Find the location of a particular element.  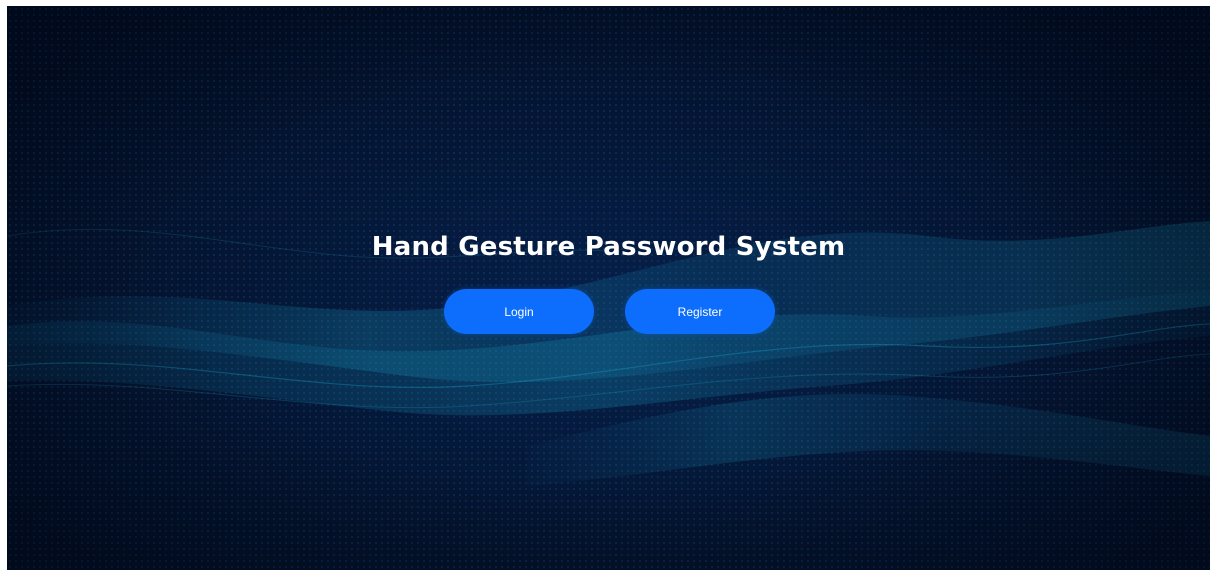

login-button: Login is located at coordinates (519, 311).